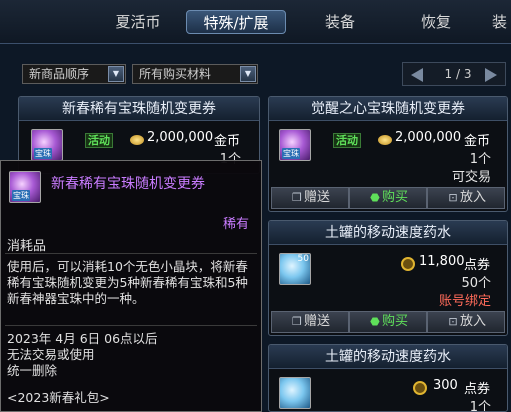  I want to click on item-price: 11,800, so click(442, 261).